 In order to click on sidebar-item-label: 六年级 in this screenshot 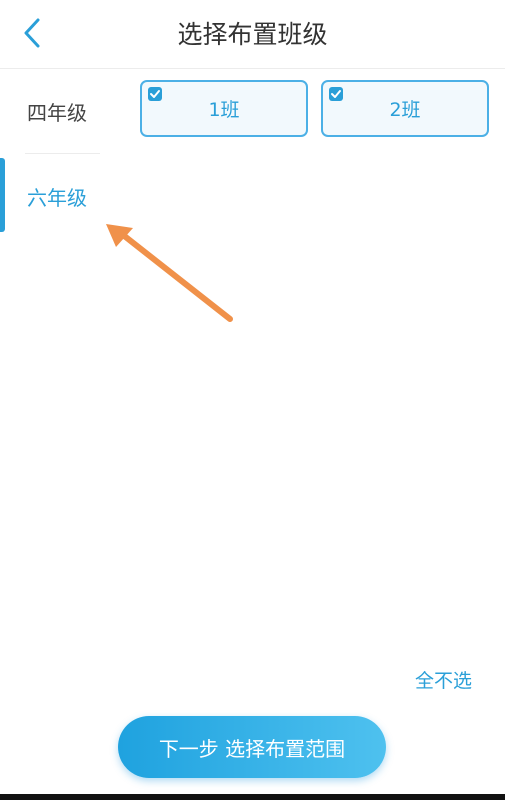, I will do `click(57, 197)`.